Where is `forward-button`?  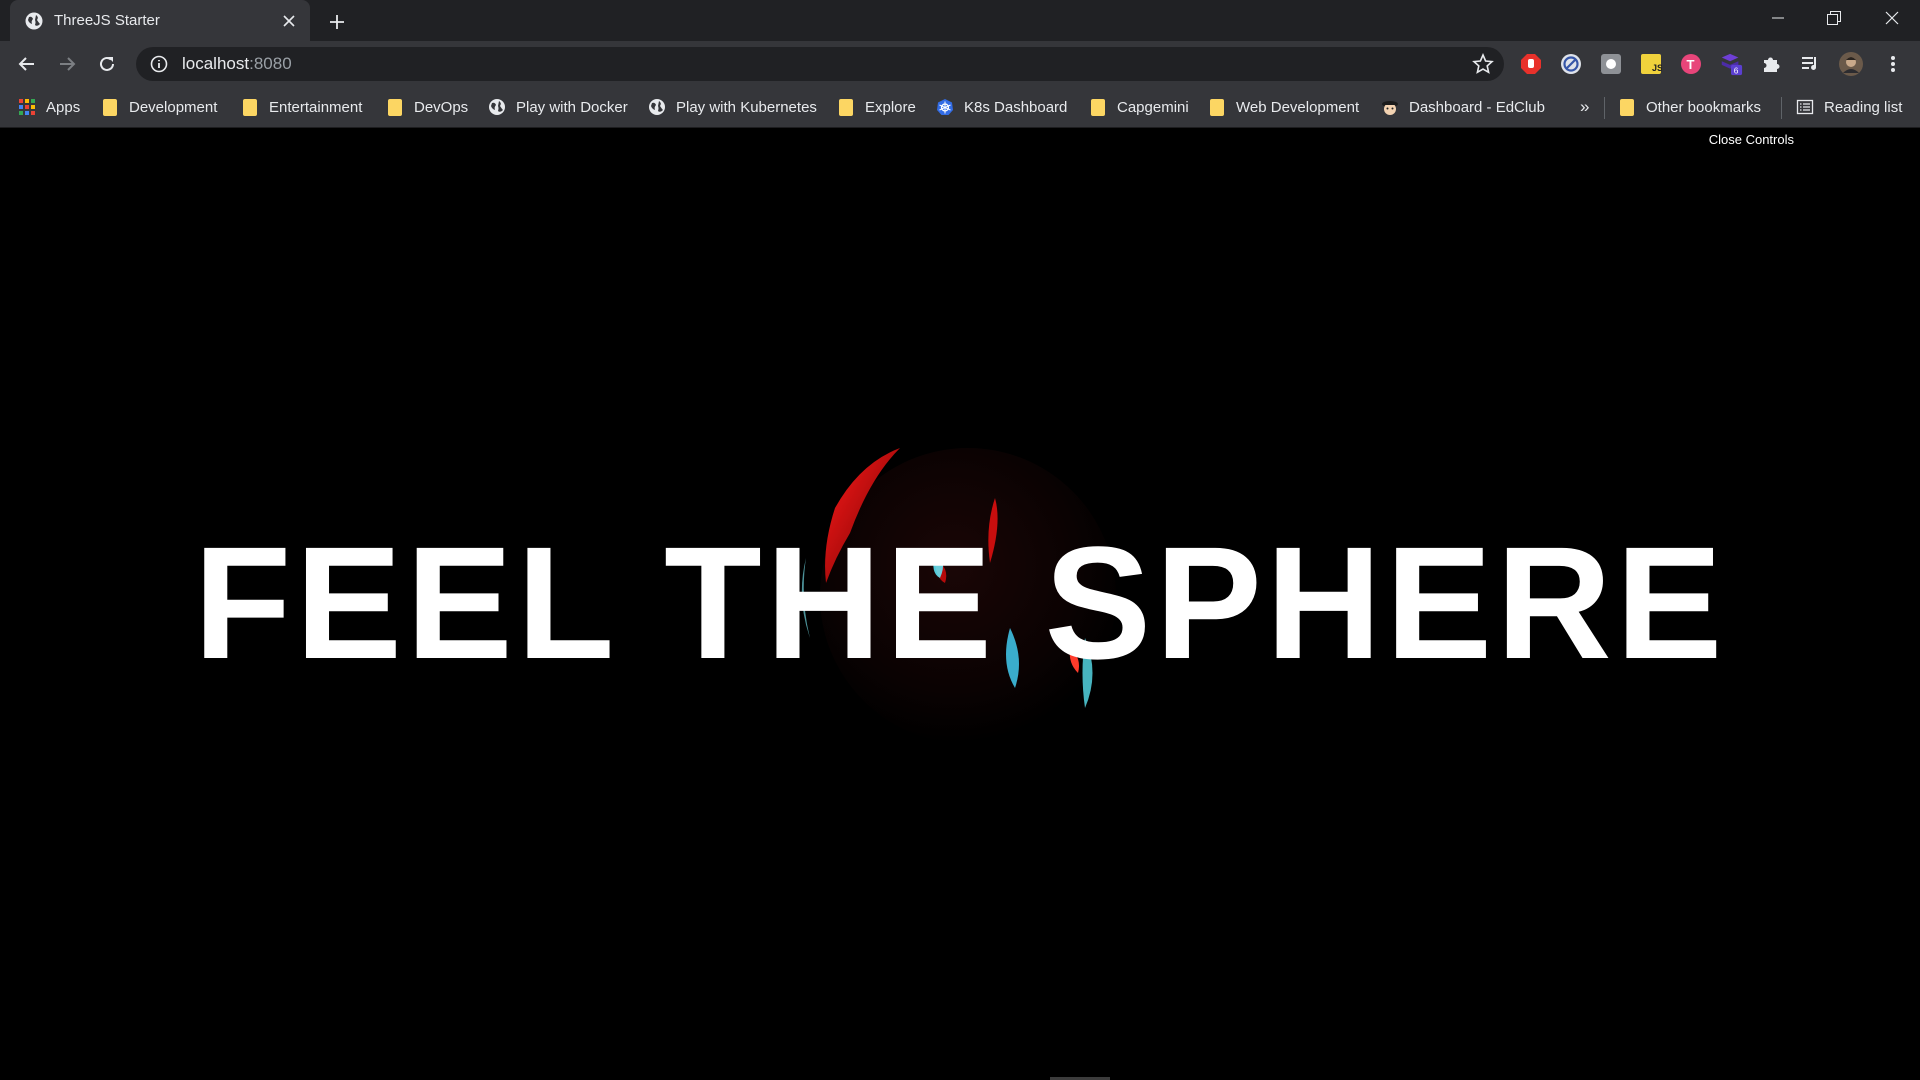 forward-button is located at coordinates (67, 64).